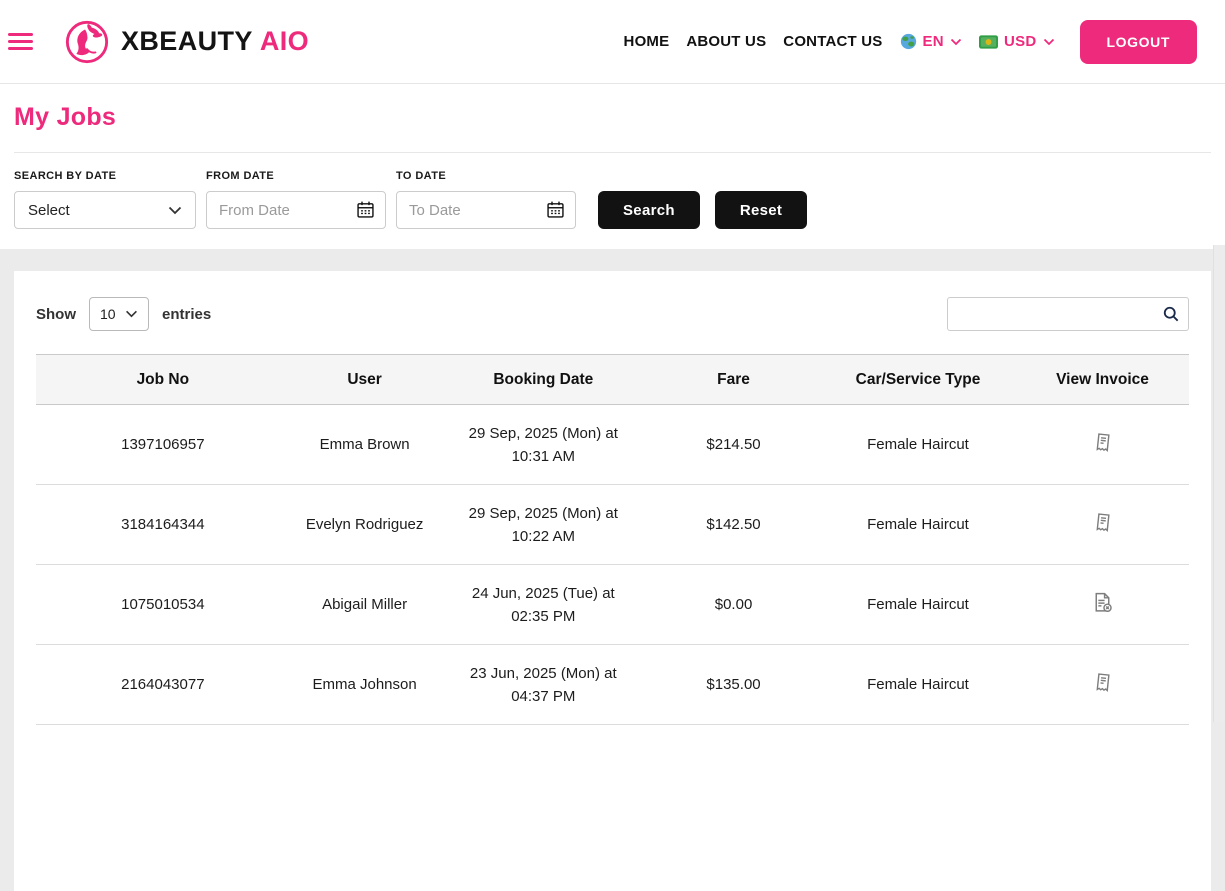  Describe the element at coordinates (365, 445) in the screenshot. I see `user-cell: Emma Brown` at that location.